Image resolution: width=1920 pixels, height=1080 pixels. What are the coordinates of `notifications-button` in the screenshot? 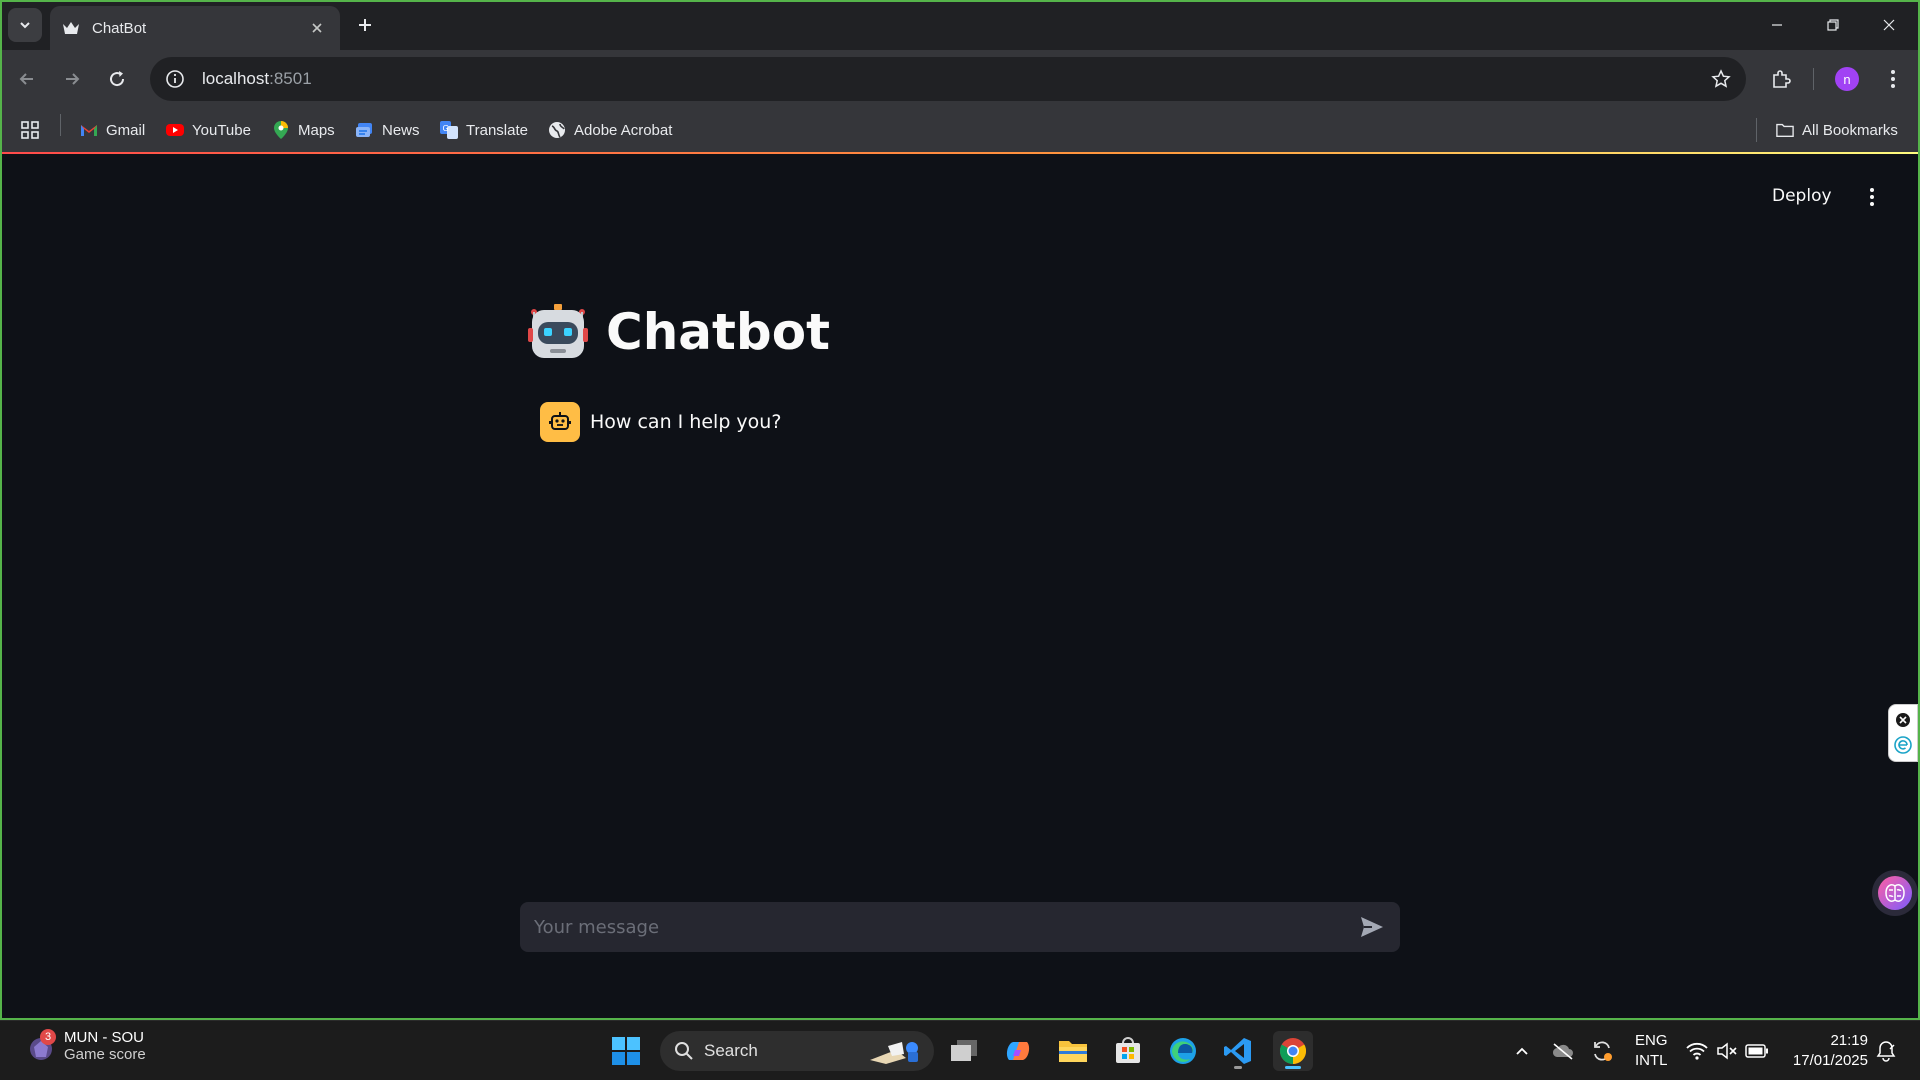 It's located at (1886, 1051).